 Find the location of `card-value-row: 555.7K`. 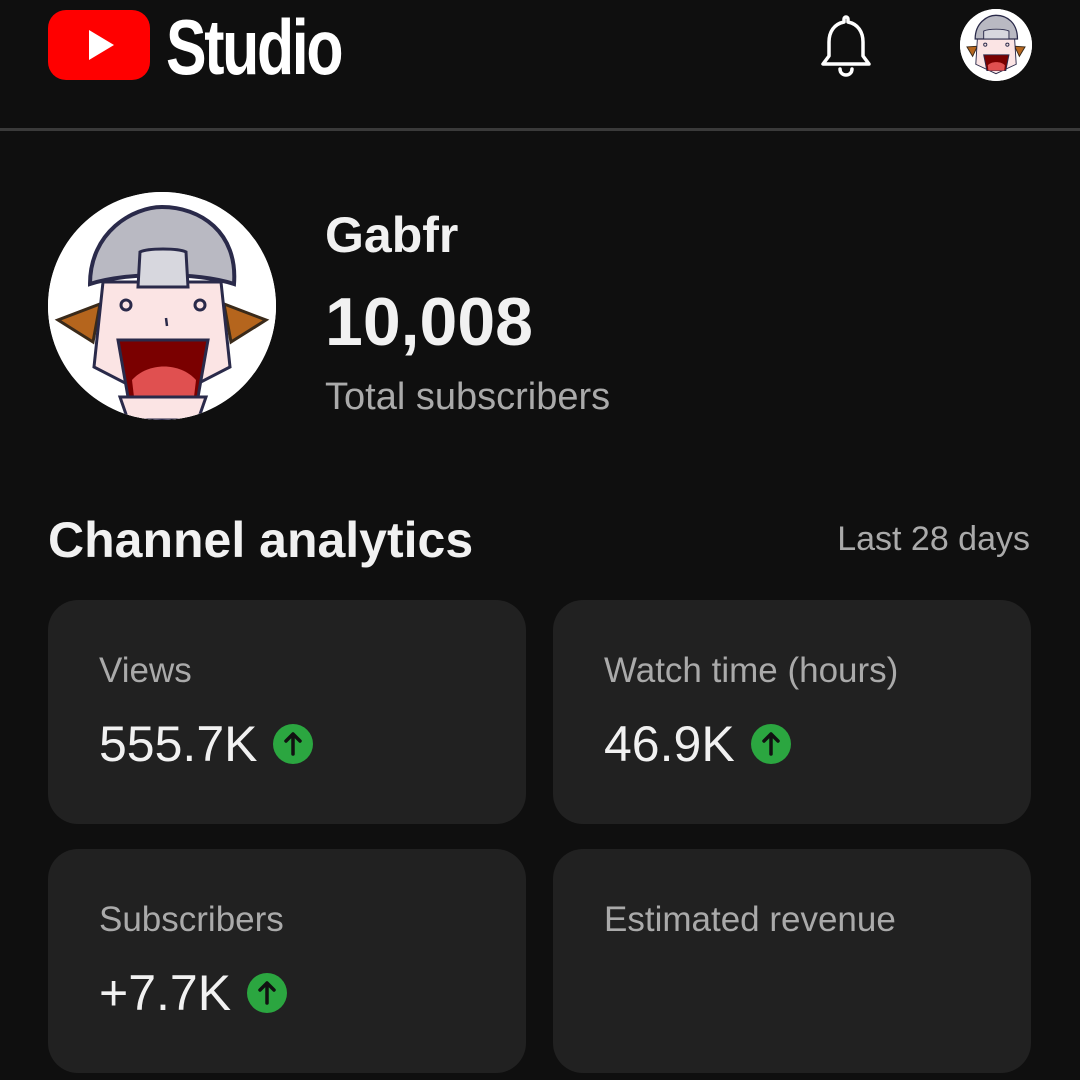

card-value-row: 555.7K is located at coordinates (206, 744).